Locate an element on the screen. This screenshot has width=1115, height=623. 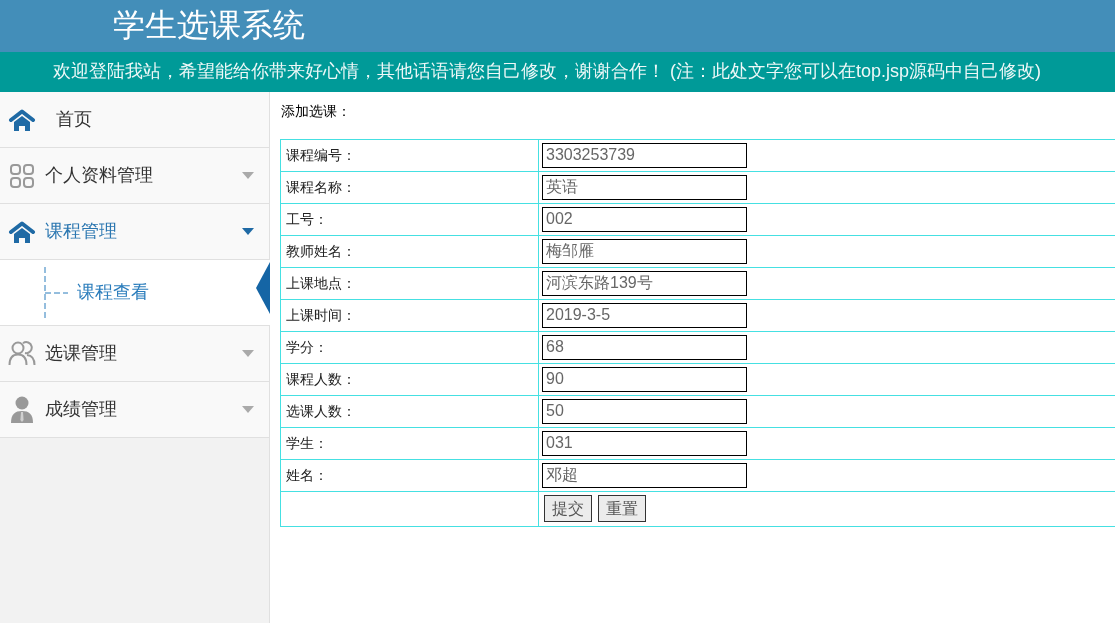
input-field: 031 is located at coordinates (644, 443).